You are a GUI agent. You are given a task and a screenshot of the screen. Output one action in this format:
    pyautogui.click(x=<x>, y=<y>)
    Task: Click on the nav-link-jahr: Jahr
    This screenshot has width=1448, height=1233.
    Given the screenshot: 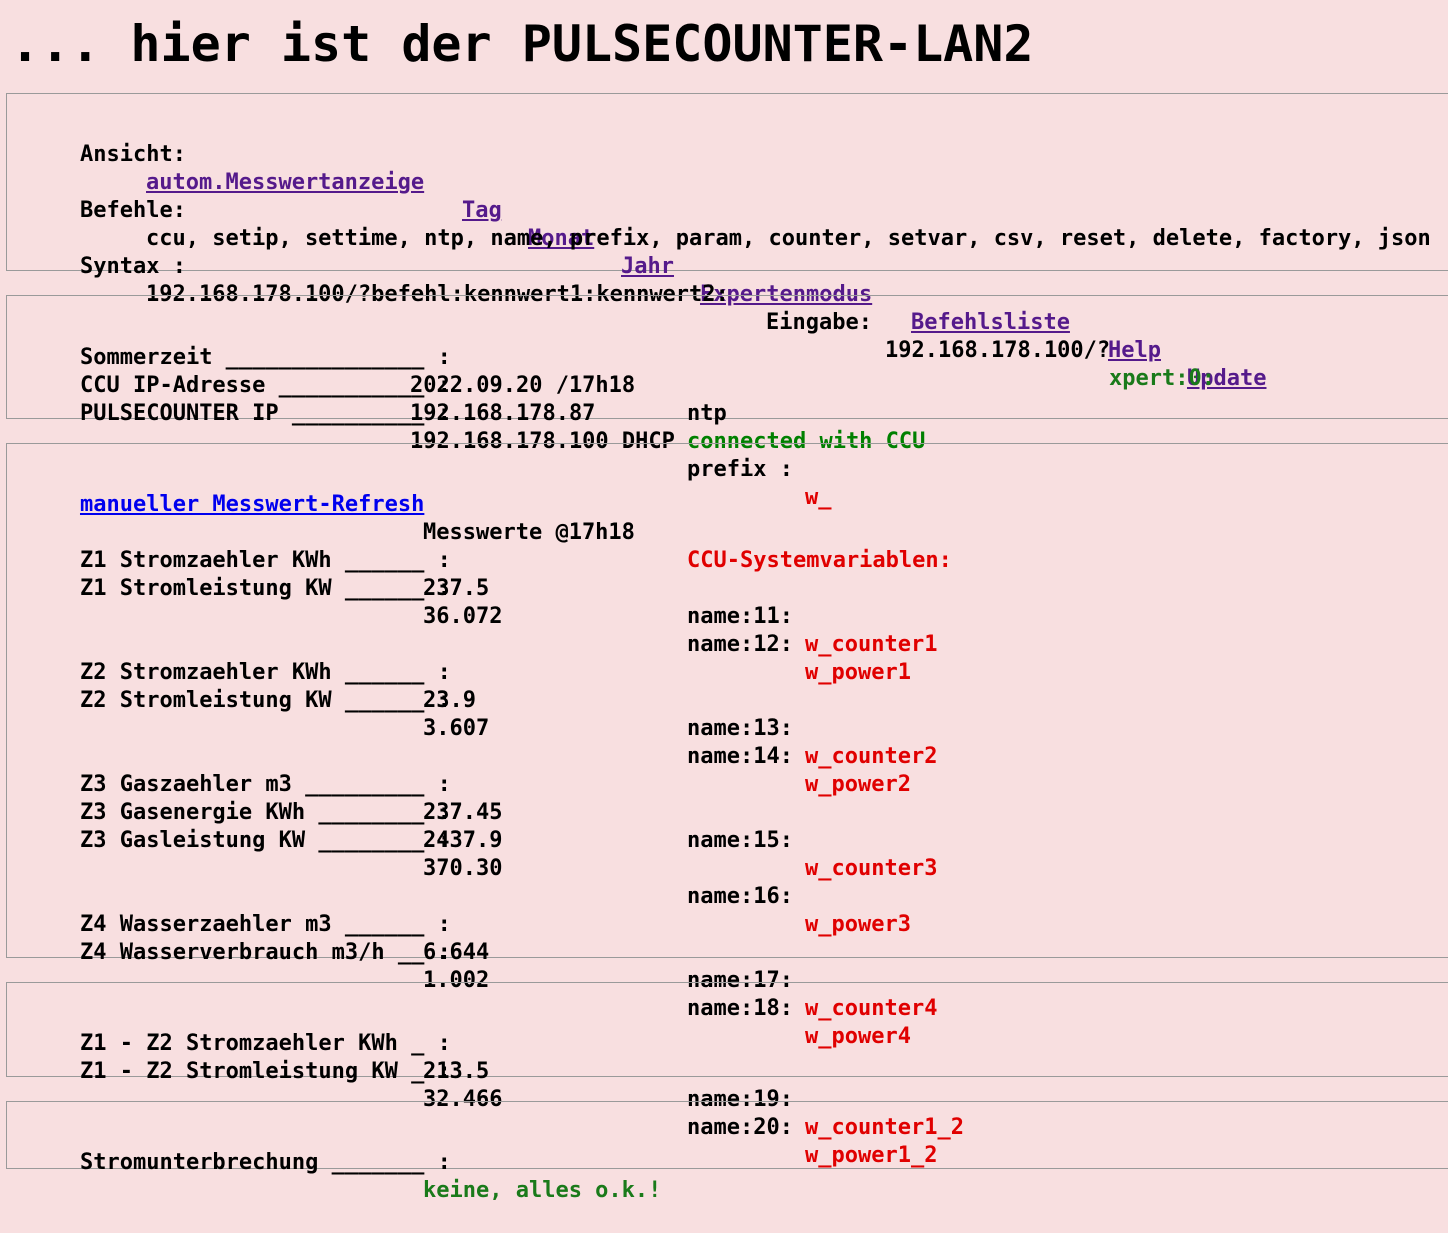 What is the action you would take?
    pyautogui.click(x=647, y=267)
    